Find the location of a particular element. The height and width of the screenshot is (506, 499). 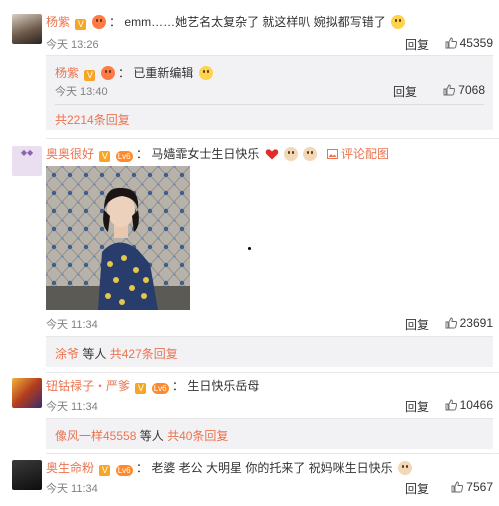

comment-line: 奥奥很好 V Lv6 ： 马嫱霏女士生日快乐 评论配图 is located at coordinates (217, 154).